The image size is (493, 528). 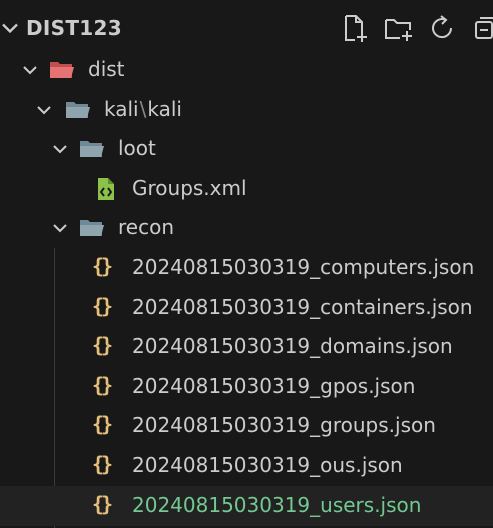 What do you see at coordinates (74, 28) in the screenshot?
I see `explorer-root-title: DIST123` at bounding box center [74, 28].